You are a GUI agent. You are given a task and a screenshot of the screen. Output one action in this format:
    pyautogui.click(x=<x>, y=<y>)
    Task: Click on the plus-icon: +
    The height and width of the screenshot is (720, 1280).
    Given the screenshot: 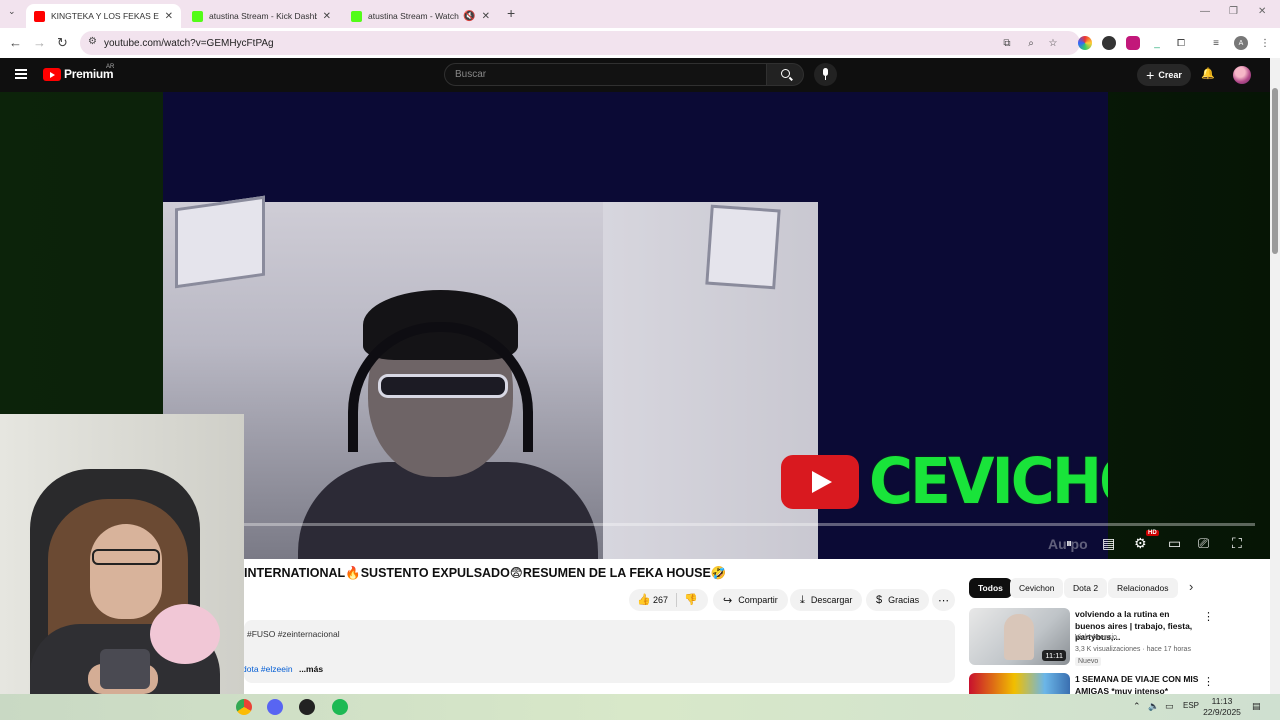 What is the action you would take?
    pyautogui.click(x=1150, y=75)
    